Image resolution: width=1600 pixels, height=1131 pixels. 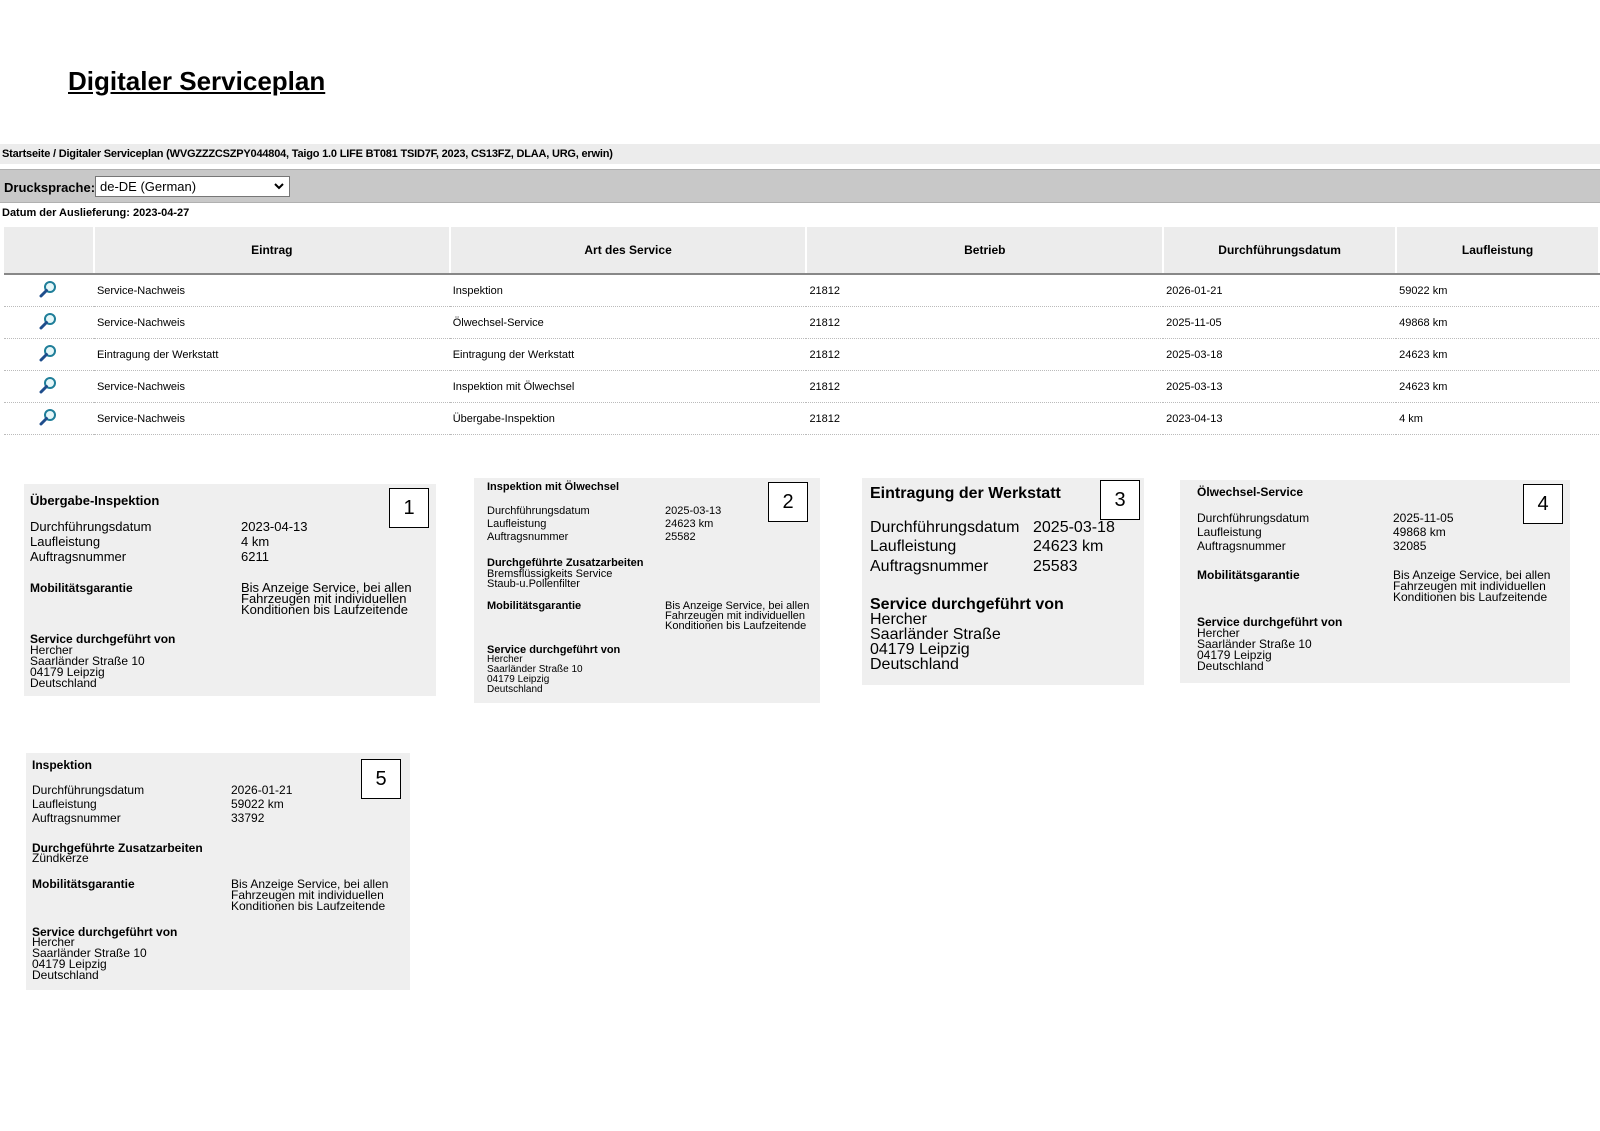 What do you see at coordinates (148, 186) in the screenshot?
I see `print-language-value: de-DE (German)` at bounding box center [148, 186].